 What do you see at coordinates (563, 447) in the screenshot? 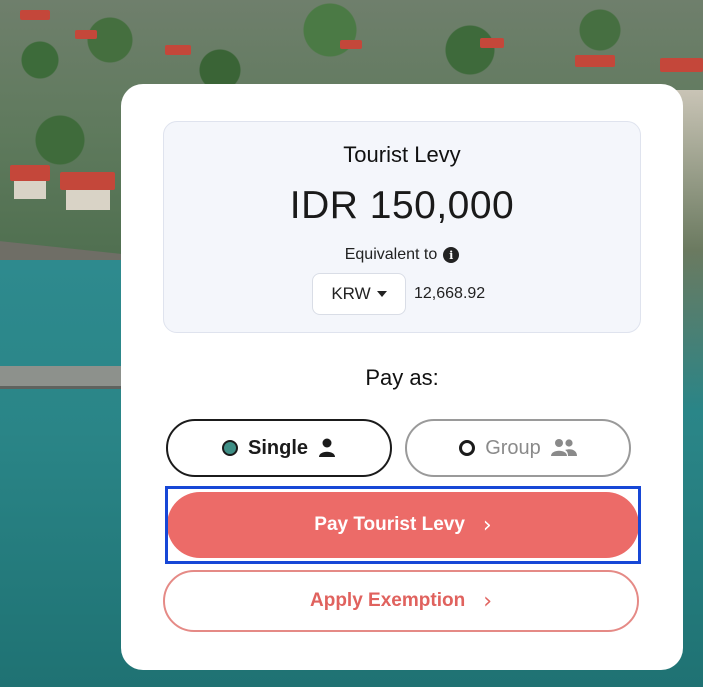
I see `people-icon` at bounding box center [563, 447].